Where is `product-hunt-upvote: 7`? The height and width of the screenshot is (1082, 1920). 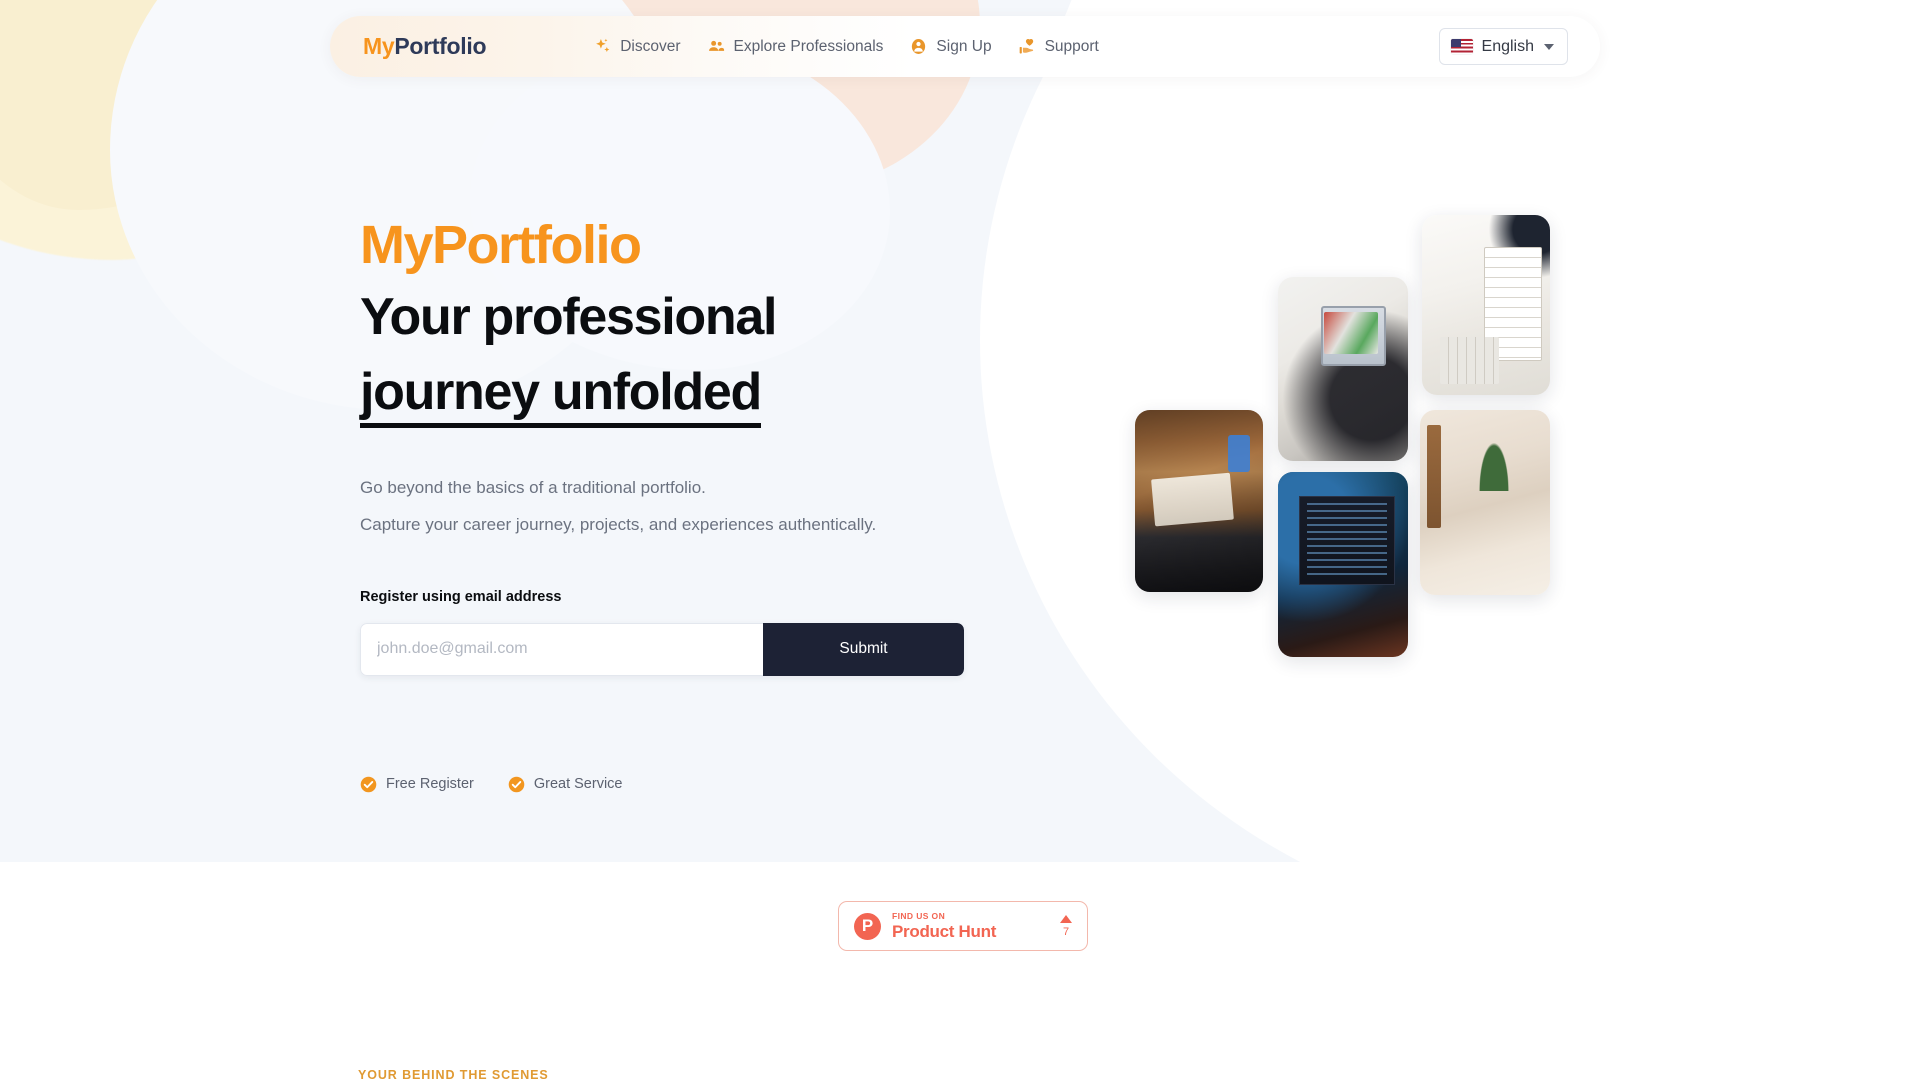
product-hunt-upvote: 7 is located at coordinates (1066, 926).